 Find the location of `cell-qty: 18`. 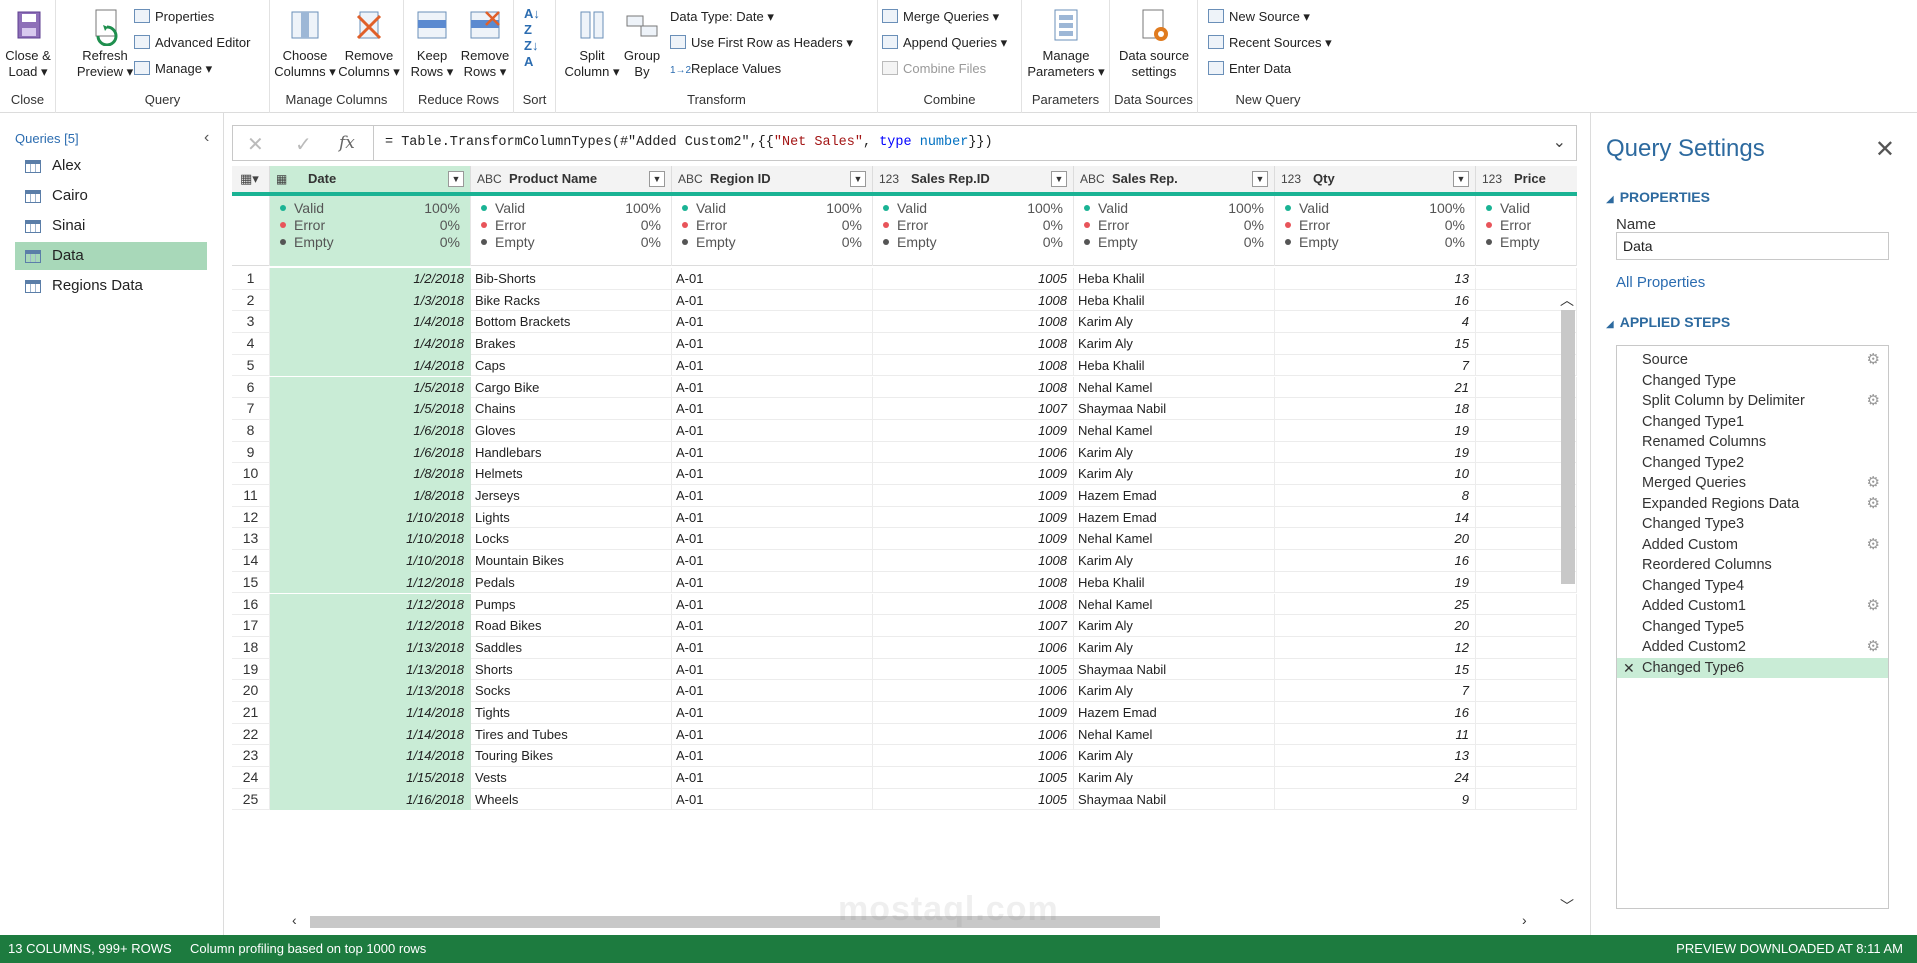

cell-qty: 18 is located at coordinates (1375, 409).